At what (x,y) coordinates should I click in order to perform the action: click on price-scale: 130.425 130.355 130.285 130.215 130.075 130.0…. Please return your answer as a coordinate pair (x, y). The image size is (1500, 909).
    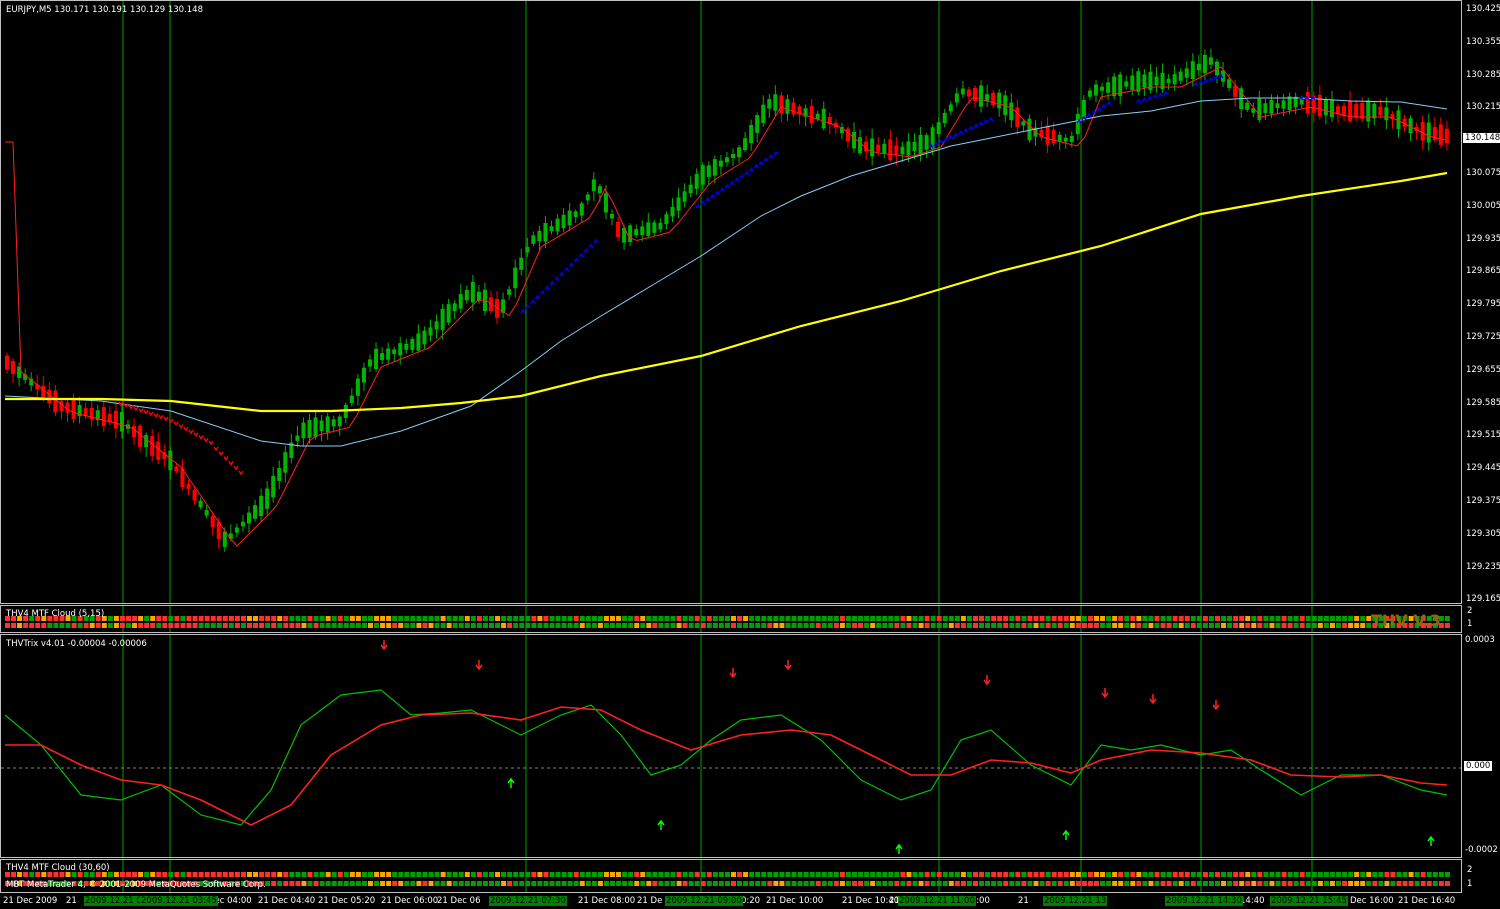
    Looking at the image, I should click on (1481, 302).